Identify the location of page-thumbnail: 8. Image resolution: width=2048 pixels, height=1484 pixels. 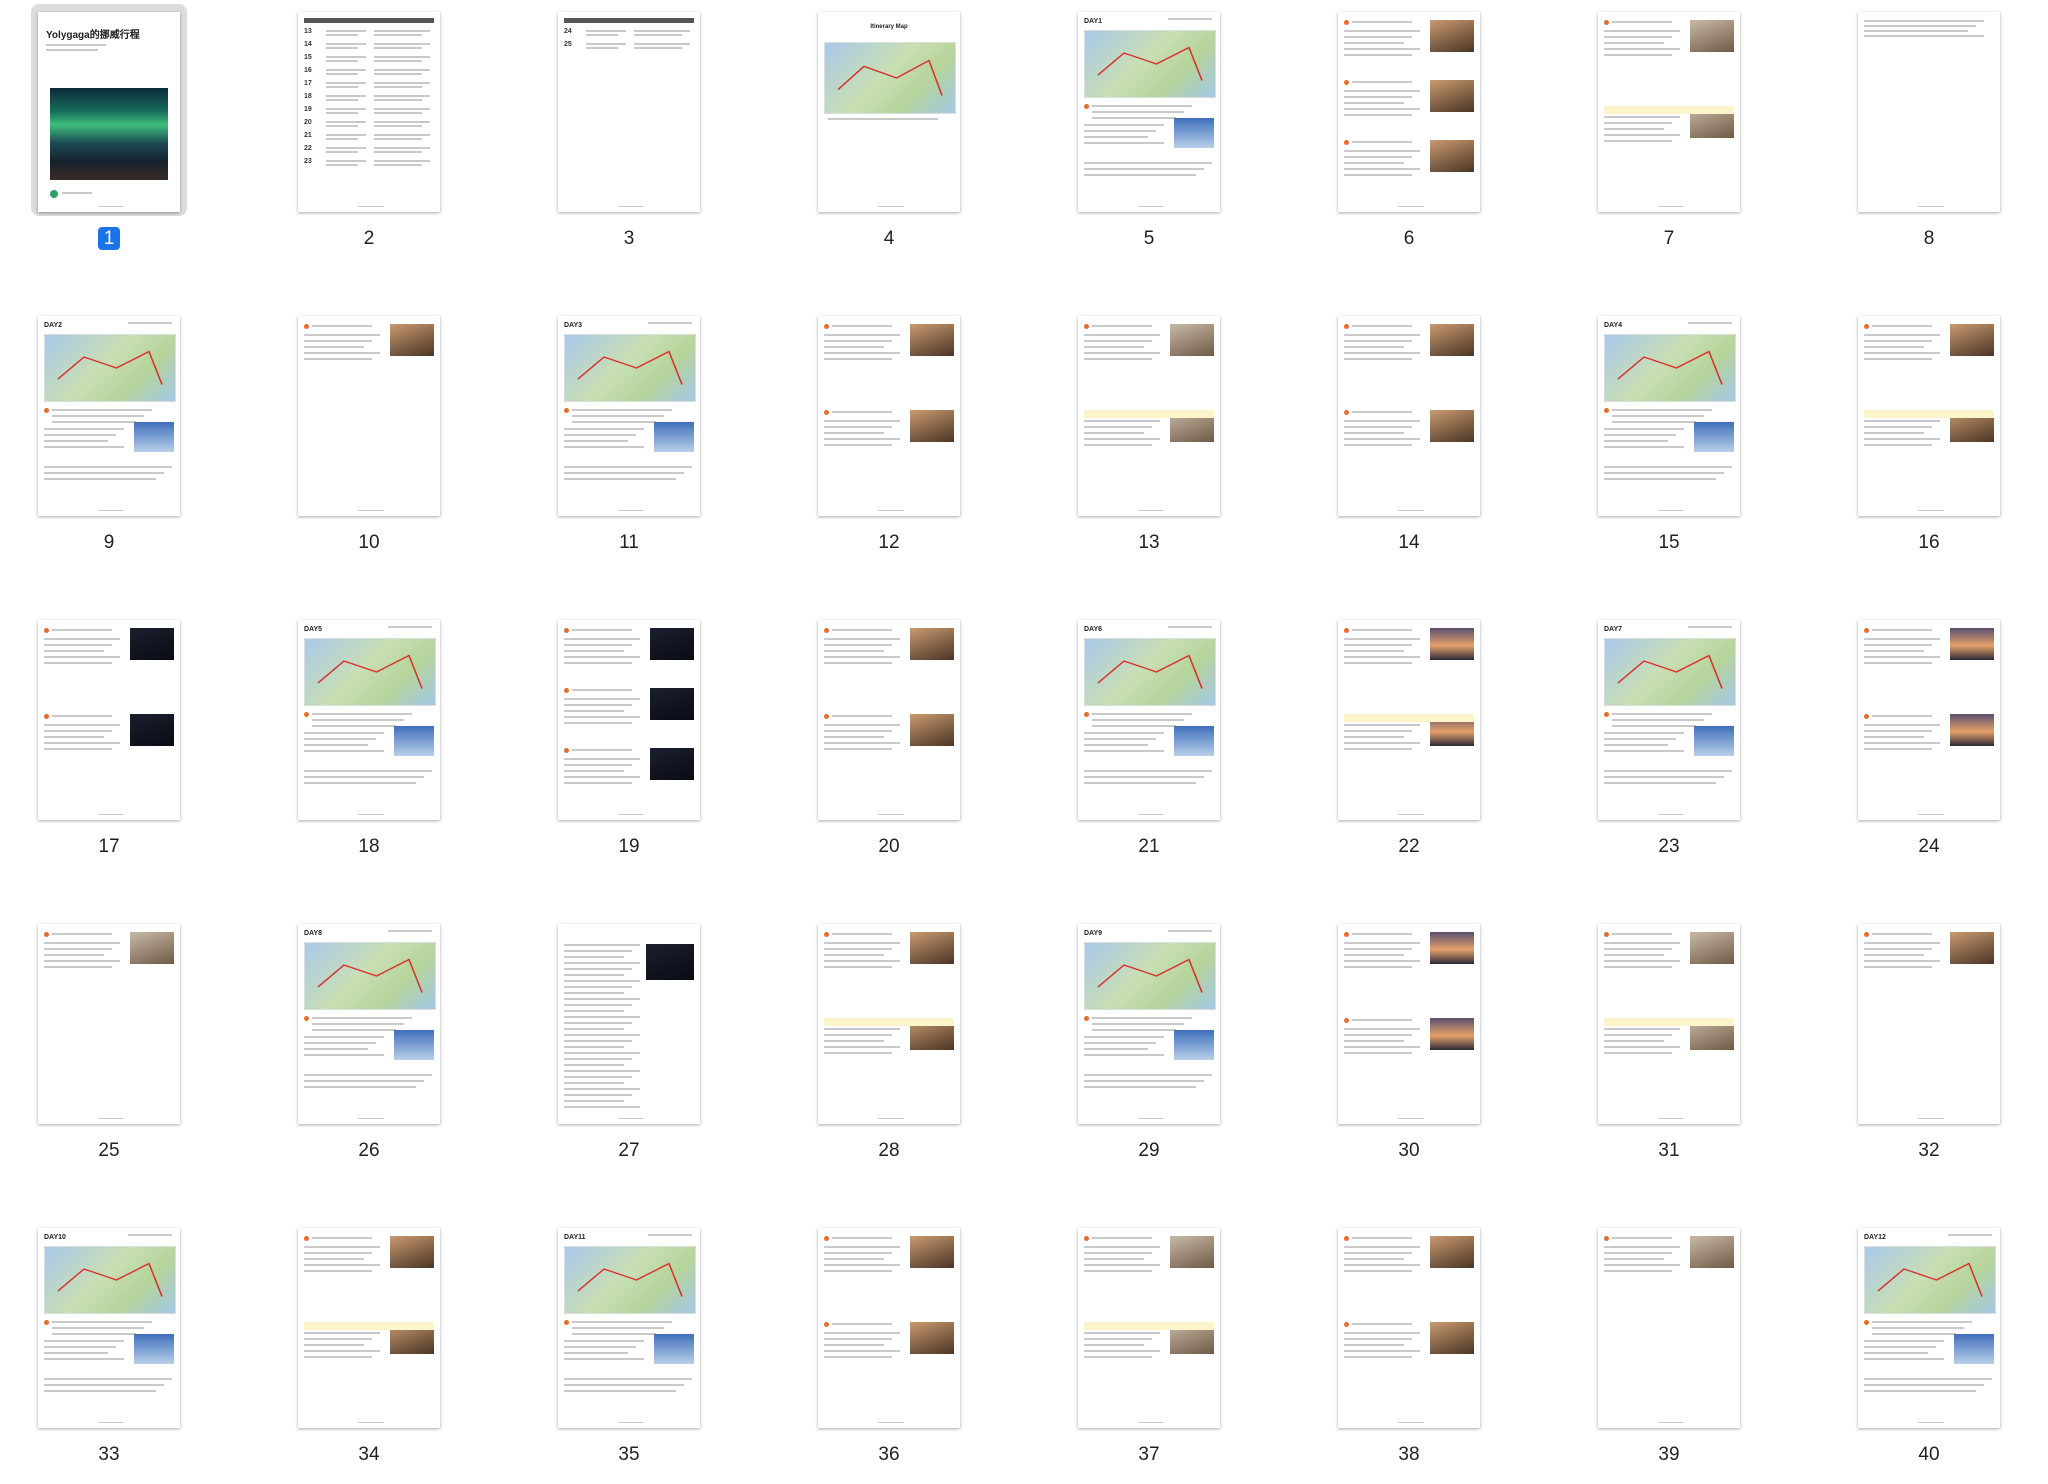
(1929, 138).